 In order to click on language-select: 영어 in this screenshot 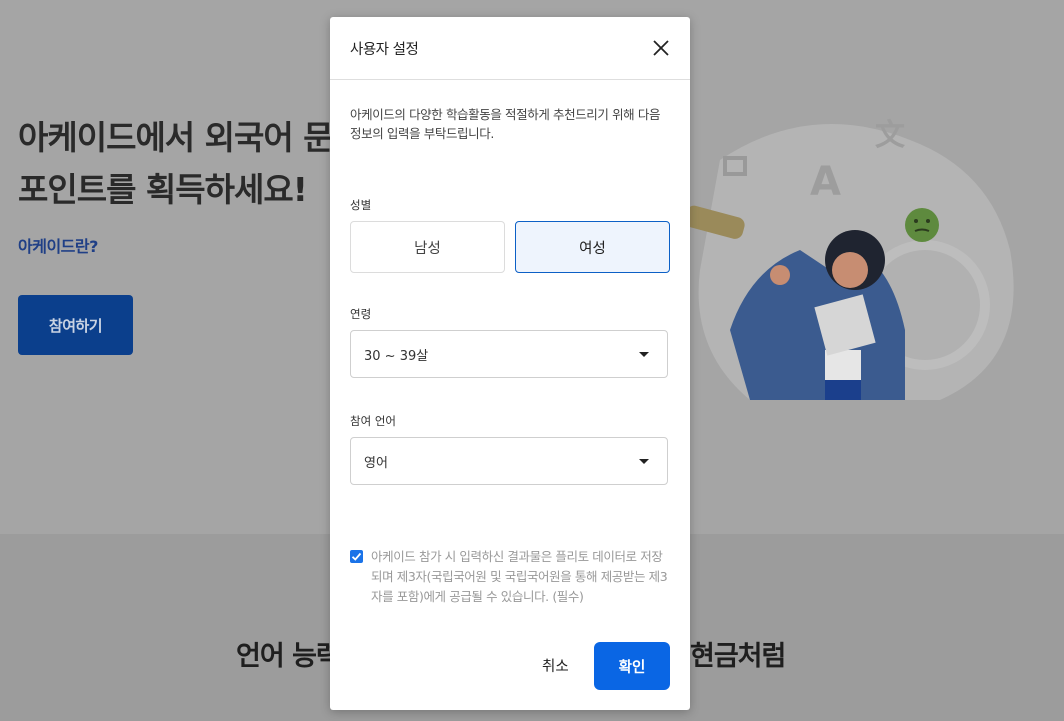, I will do `click(509, 461)`.